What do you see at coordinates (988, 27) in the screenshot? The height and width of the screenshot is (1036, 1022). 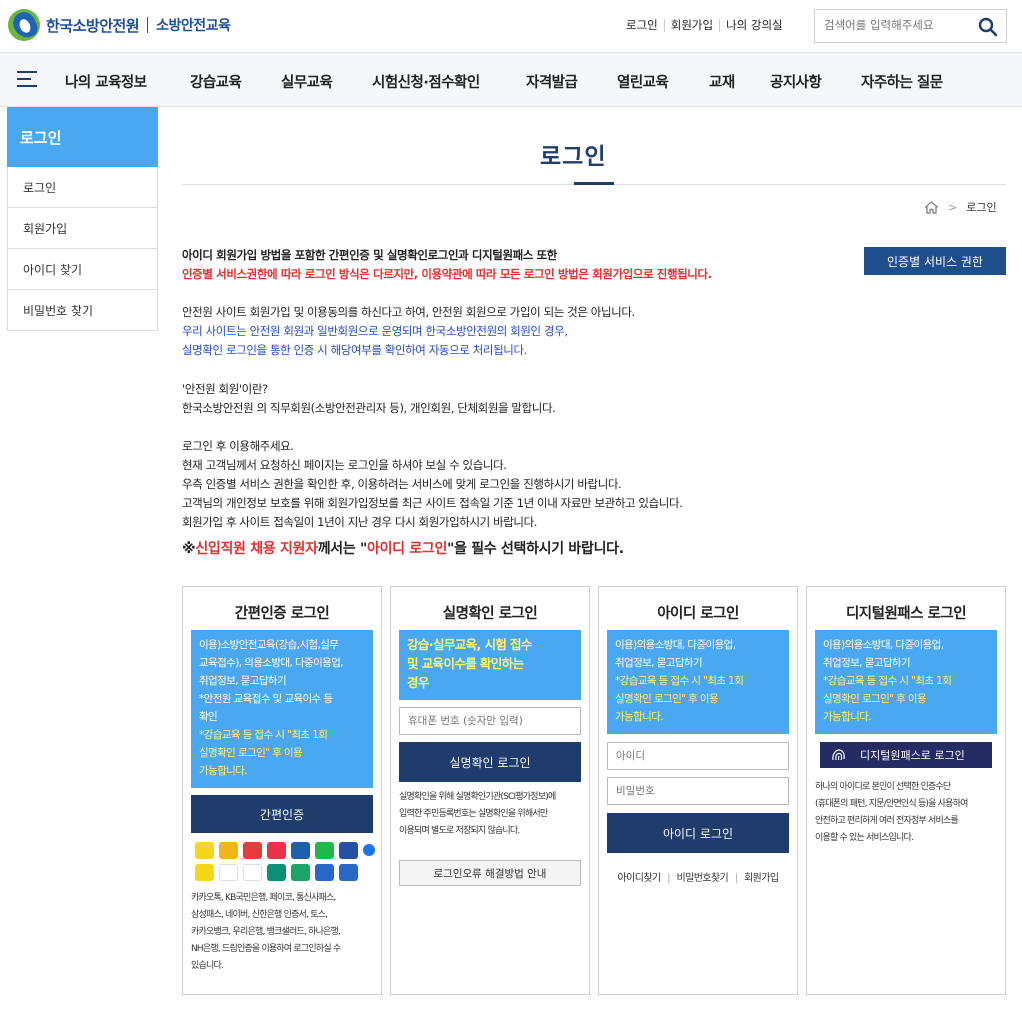 I see `search-icon` at bounding box center [988, 27].